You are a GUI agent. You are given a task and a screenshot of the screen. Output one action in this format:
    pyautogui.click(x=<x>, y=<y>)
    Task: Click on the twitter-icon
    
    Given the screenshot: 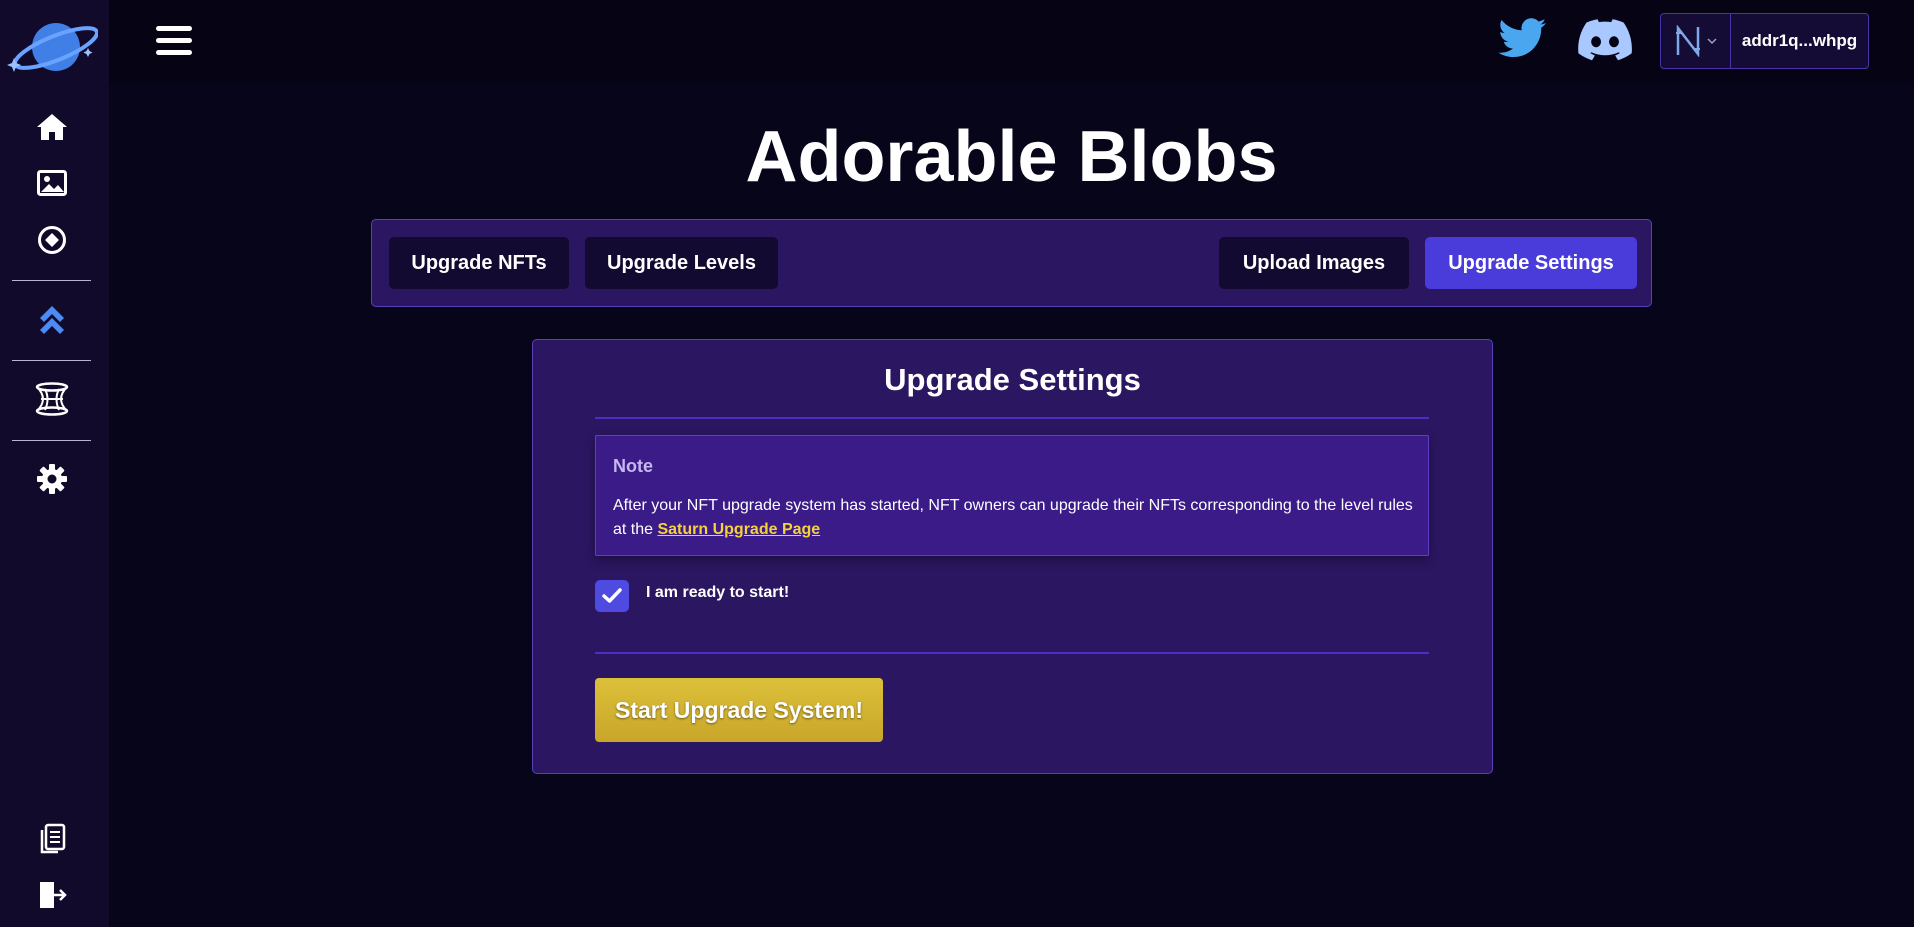 What is the action you would take?
    pyautogui.click(x=1523, y=40)
    